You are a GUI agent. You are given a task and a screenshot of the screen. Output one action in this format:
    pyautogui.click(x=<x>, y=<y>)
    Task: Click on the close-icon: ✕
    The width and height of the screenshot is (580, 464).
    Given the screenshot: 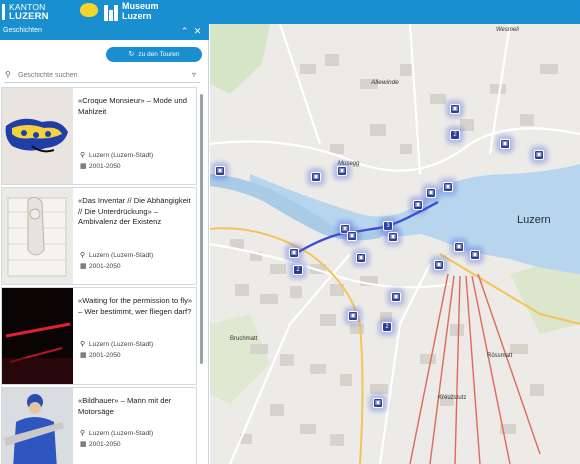 What is the action you would take?
    pyautogui.click(x=197, y=31)
    